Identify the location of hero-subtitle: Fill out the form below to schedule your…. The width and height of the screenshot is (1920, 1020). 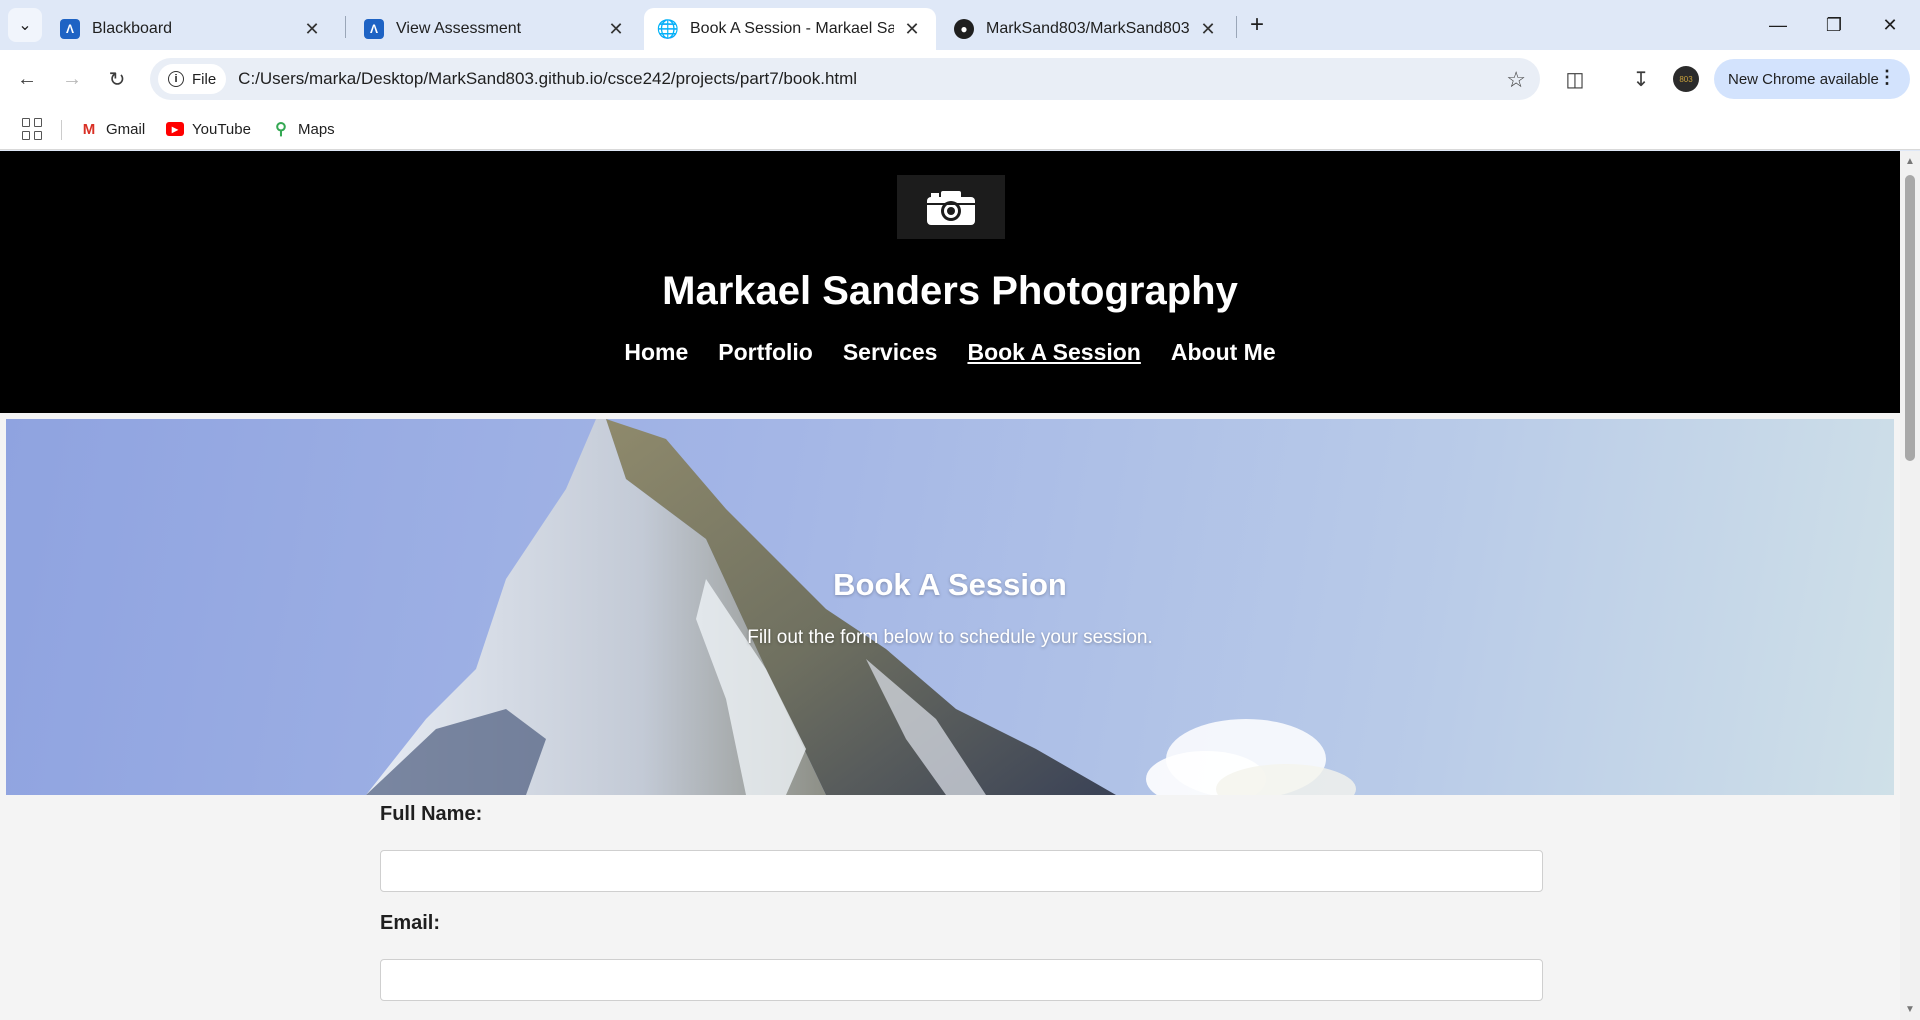
(950, 637).